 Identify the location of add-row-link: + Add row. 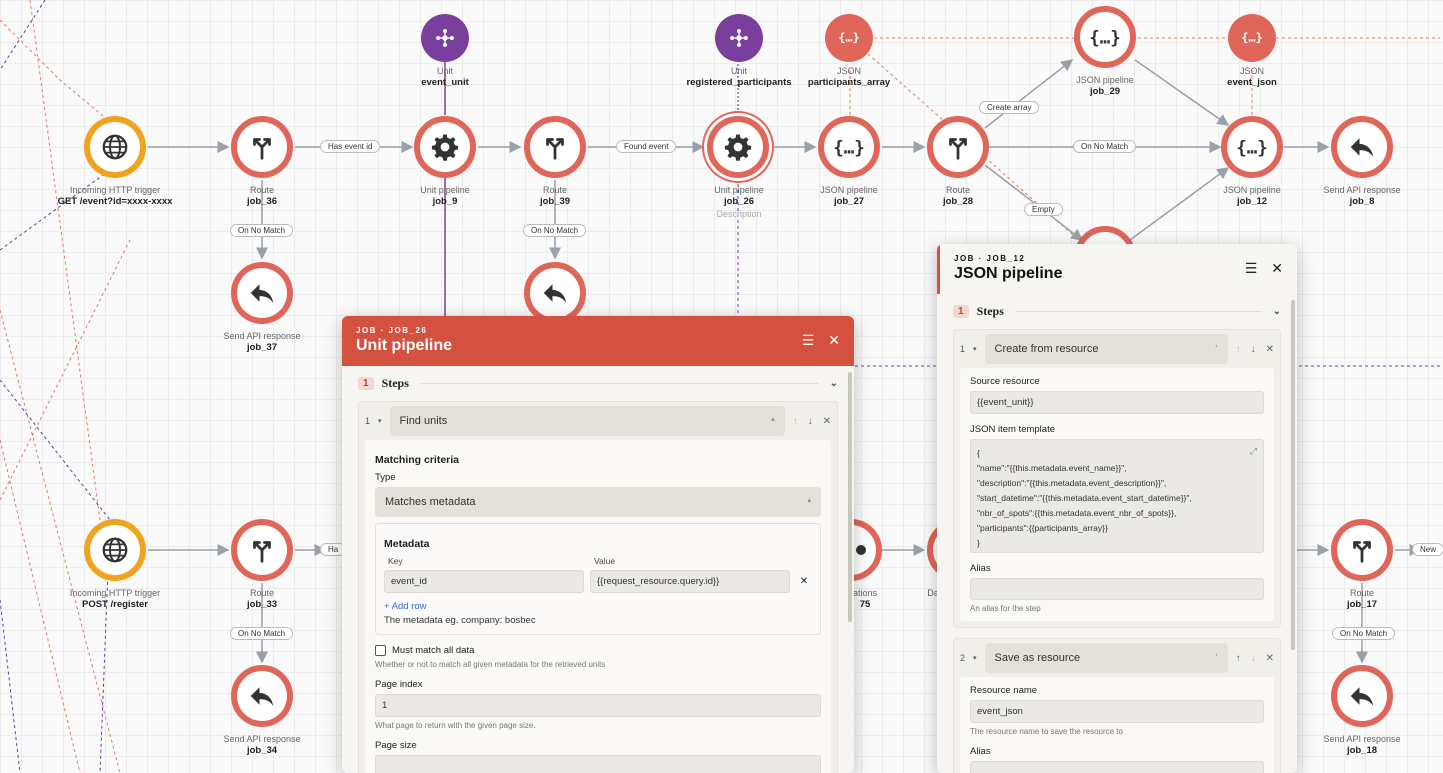
(598, 606).